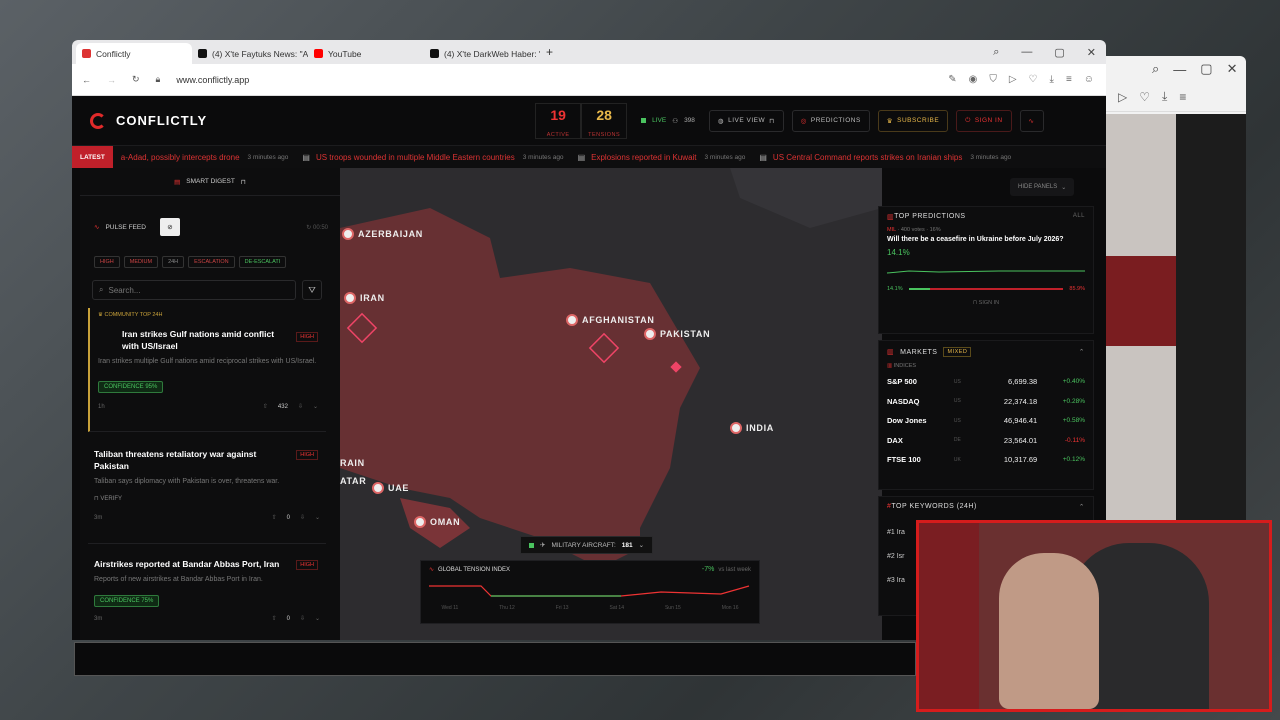 This screenshot has width=1280, height=720. I want to click on forward-icon: →, so click(111, 80).